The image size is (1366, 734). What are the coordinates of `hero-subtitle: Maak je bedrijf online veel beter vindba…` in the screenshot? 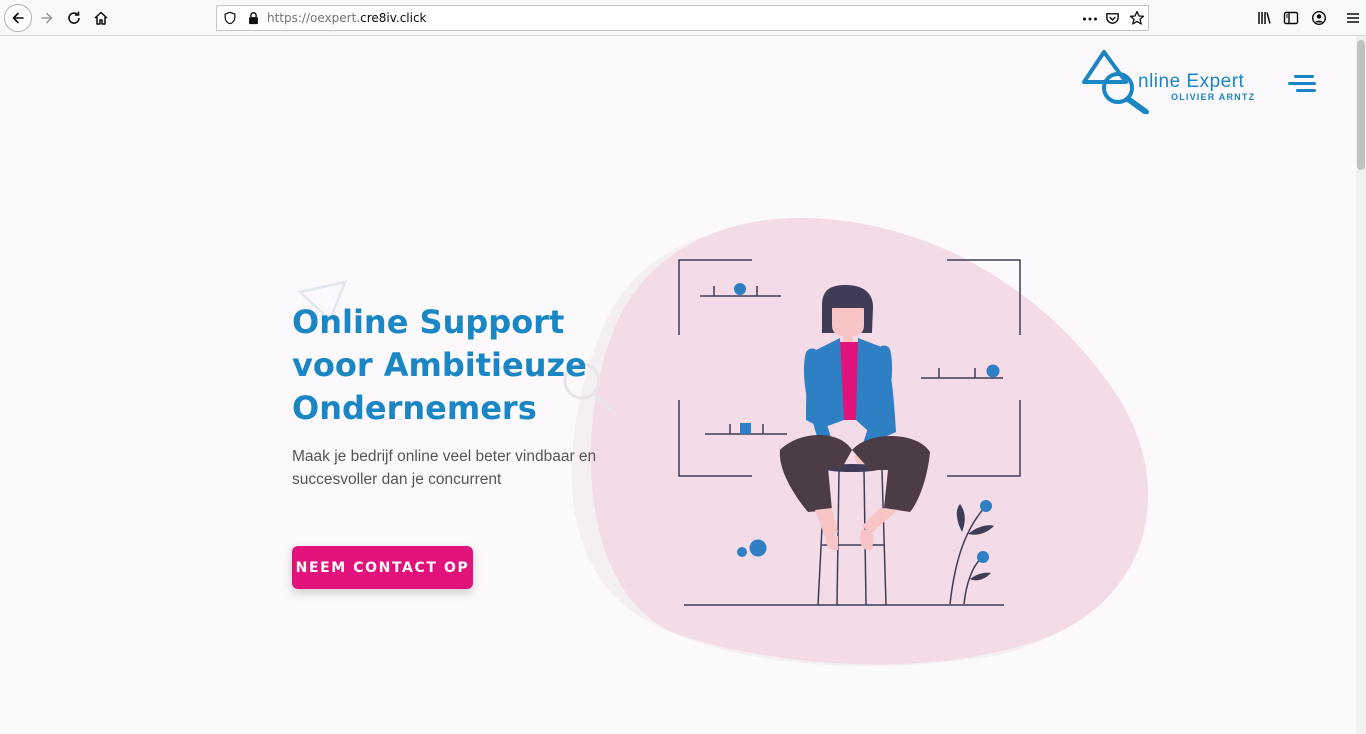 It's located at (452, 468).